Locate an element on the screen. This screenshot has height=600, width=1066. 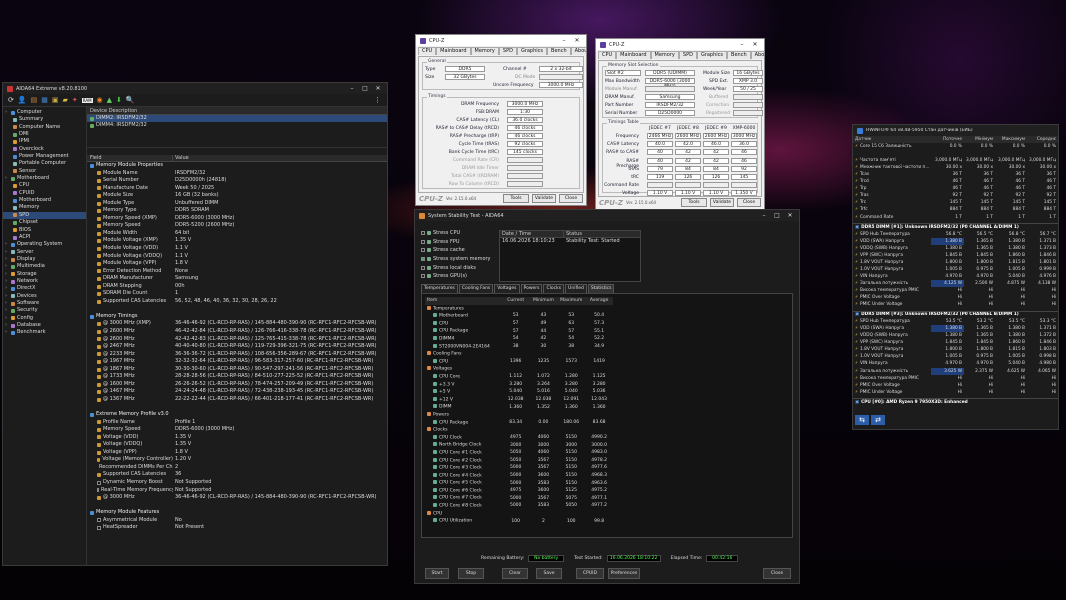
sensor-row: ⚡ PMIC Under Voltage Ні Ні Ні Ні is located at coordinates (955, 392).